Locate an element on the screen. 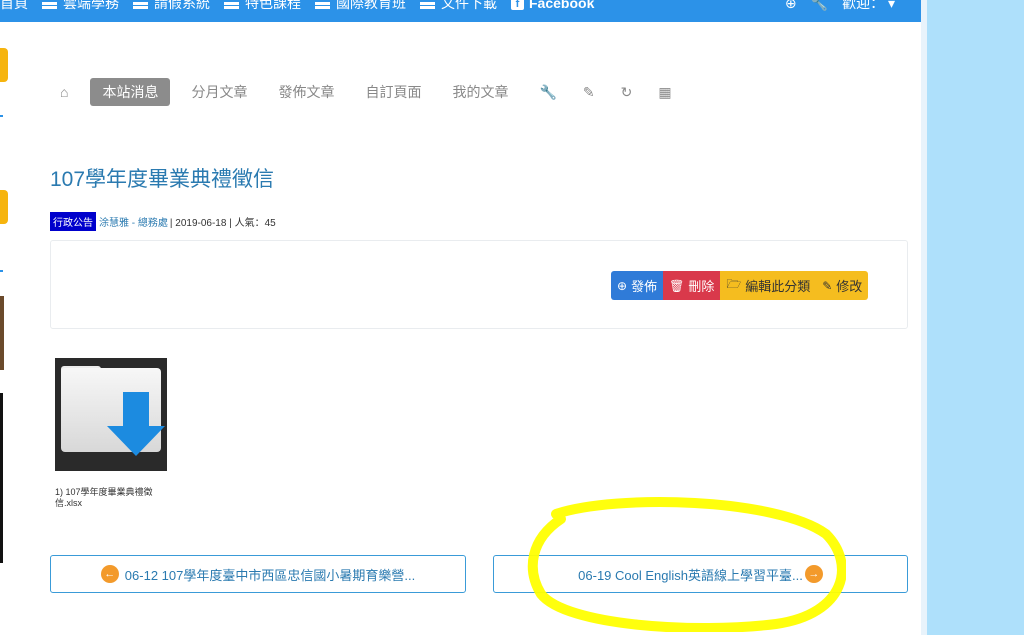 The width and height of the screenshot is (1024, 635). publish-label: 發佈 is located at coordinates (644, 286).